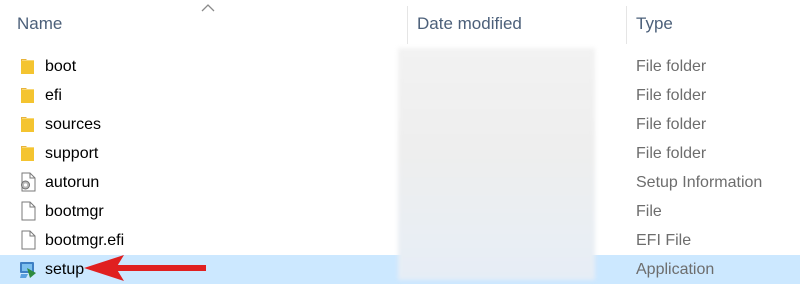  Describe the element at coordinates (72, 182) in the screenshot. I see `file-name: autorun` at that location.